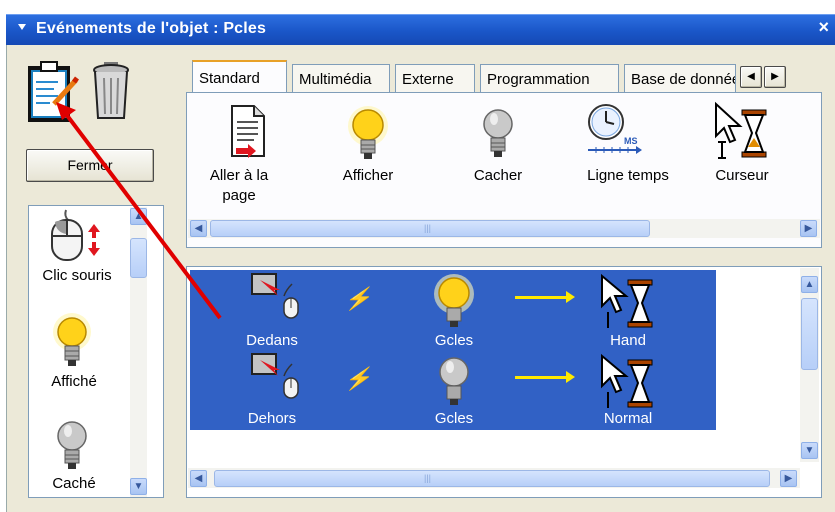 Image resolution: width=835 pixels, height=512 pixels. What do you see at coordinates (549, 78) in the screenshot?
I see `tab-programmation: Programmation` at bounding box center [549, 78].